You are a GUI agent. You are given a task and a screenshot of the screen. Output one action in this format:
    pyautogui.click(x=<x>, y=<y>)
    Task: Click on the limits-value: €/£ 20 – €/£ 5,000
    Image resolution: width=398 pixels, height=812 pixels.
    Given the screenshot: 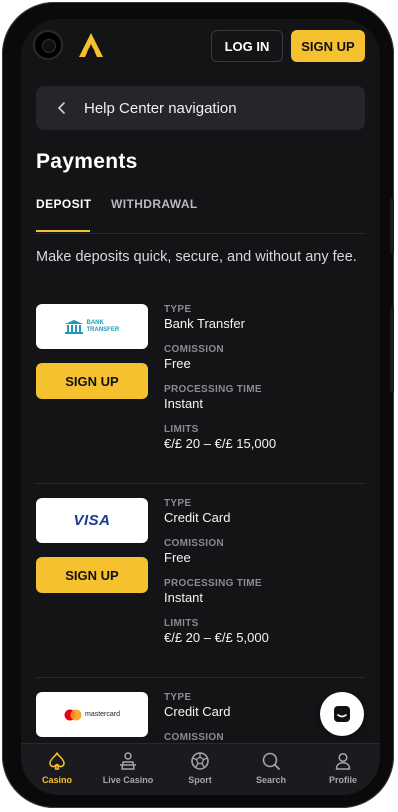 What is the action you would take?
    pyautogui.click(x=216, y=637)
    